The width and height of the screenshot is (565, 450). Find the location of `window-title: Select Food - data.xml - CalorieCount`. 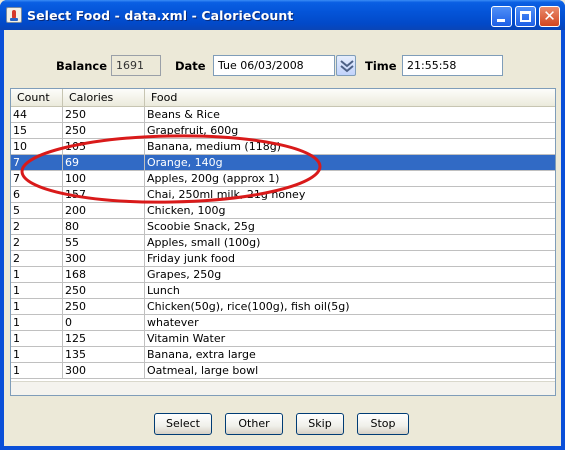

window-title: Select Food - data.xml - CalorieCount is located at coordinates (160, 15).